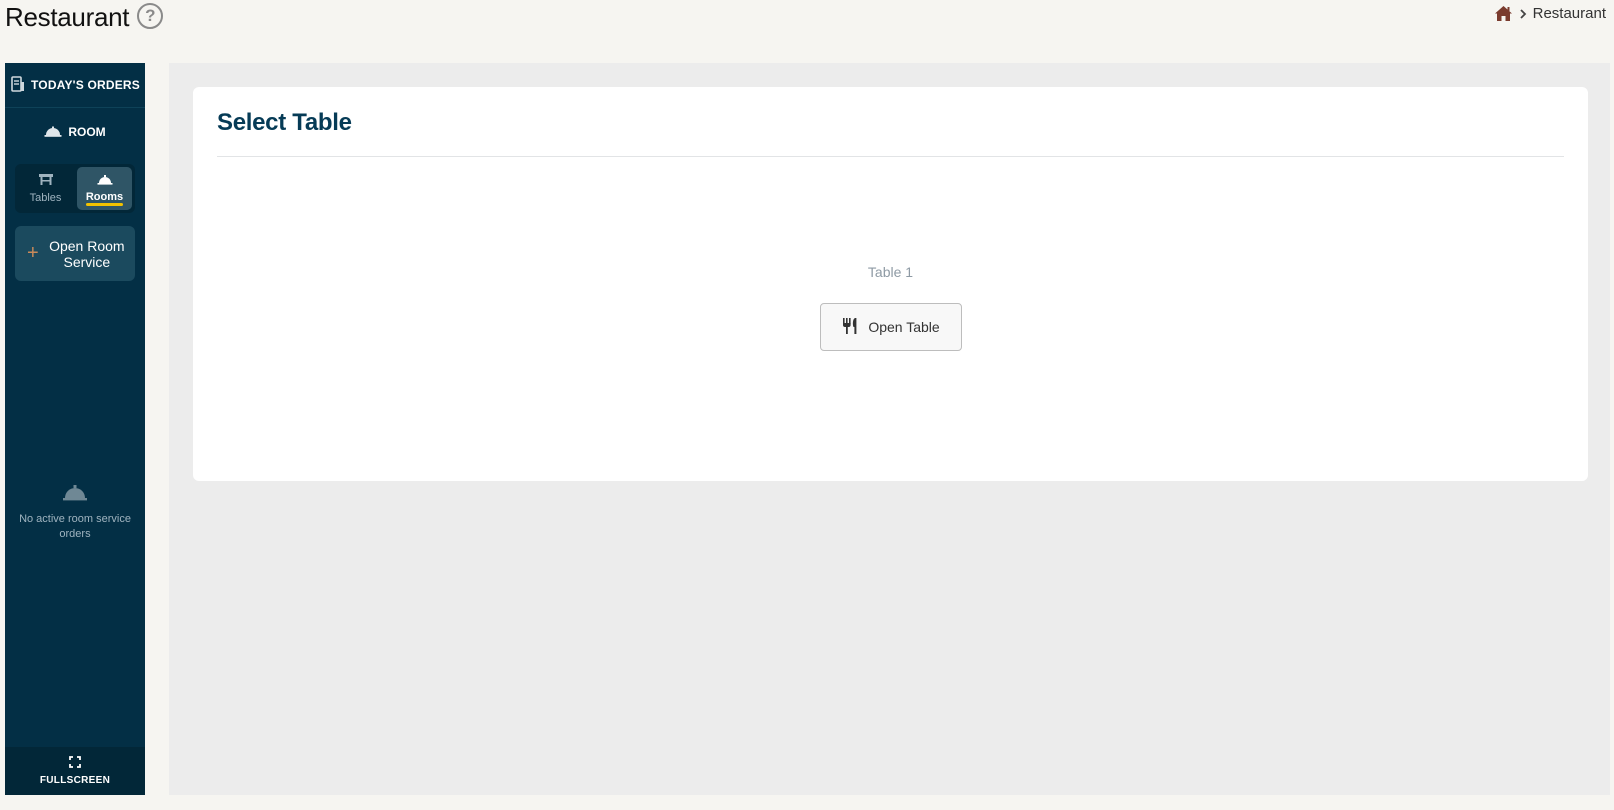 The height and width of the screenshot is (810, 1614). I want to click on fullscreen-button: FULLSCREEN, so click(75, 771).